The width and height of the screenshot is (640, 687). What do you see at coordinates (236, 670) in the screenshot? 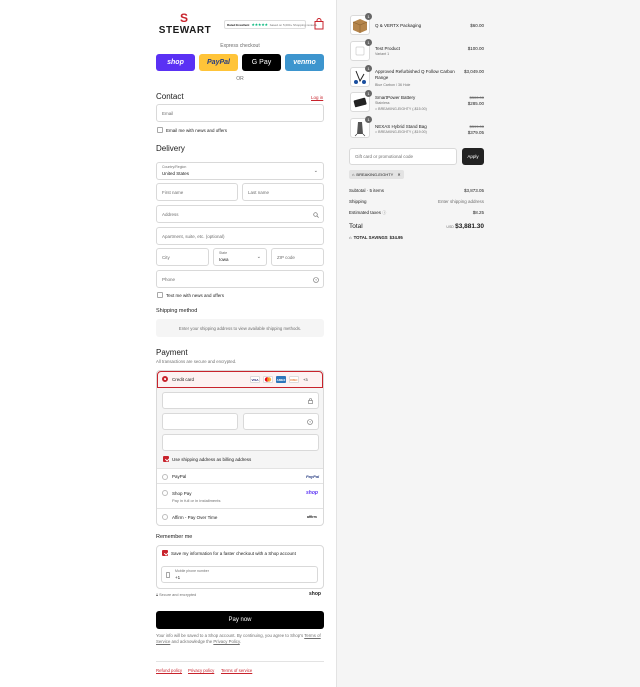
I see `terms-of-service-footer-link: Terms of service` at bounding box center [236, 670].